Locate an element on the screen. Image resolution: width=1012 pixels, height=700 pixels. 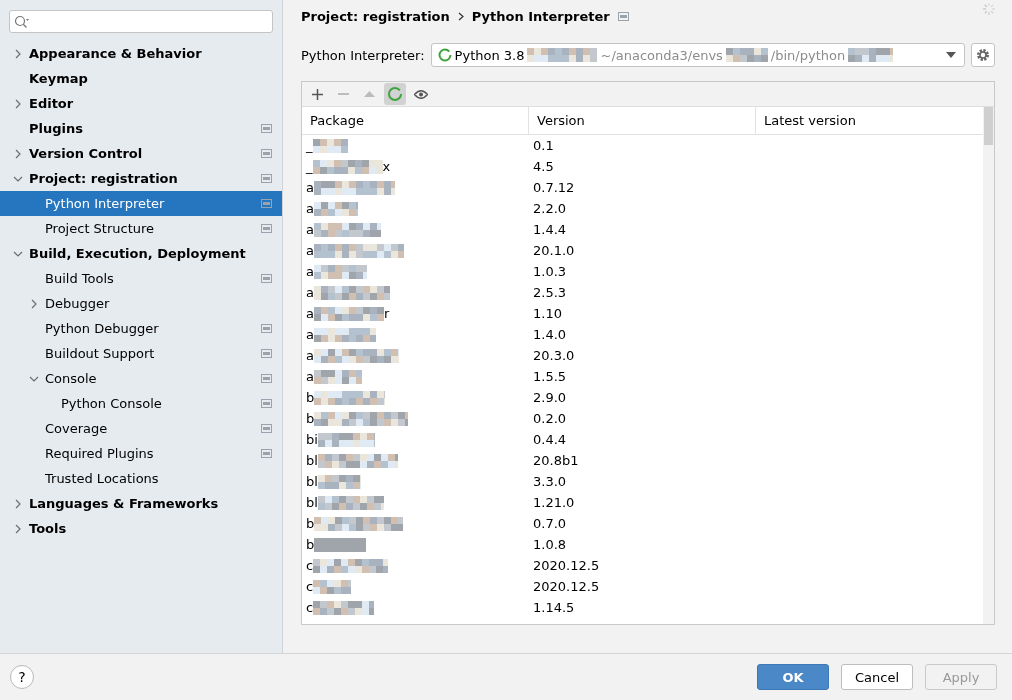
version-cell-text: 0.1 is located at coordinates (543, 145).